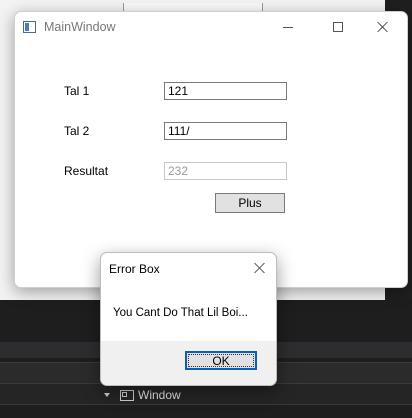  Describe the element at coordinates (211, 27) in the screenshot. I see `title-bar: MainWindow` at that location.